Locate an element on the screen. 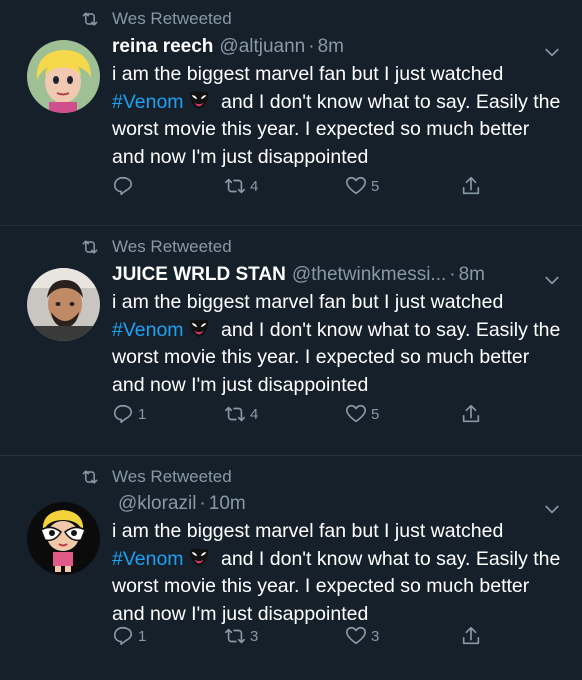 The image size is (582, 680). timestamp: 10m is located at coordinates (227, 504).